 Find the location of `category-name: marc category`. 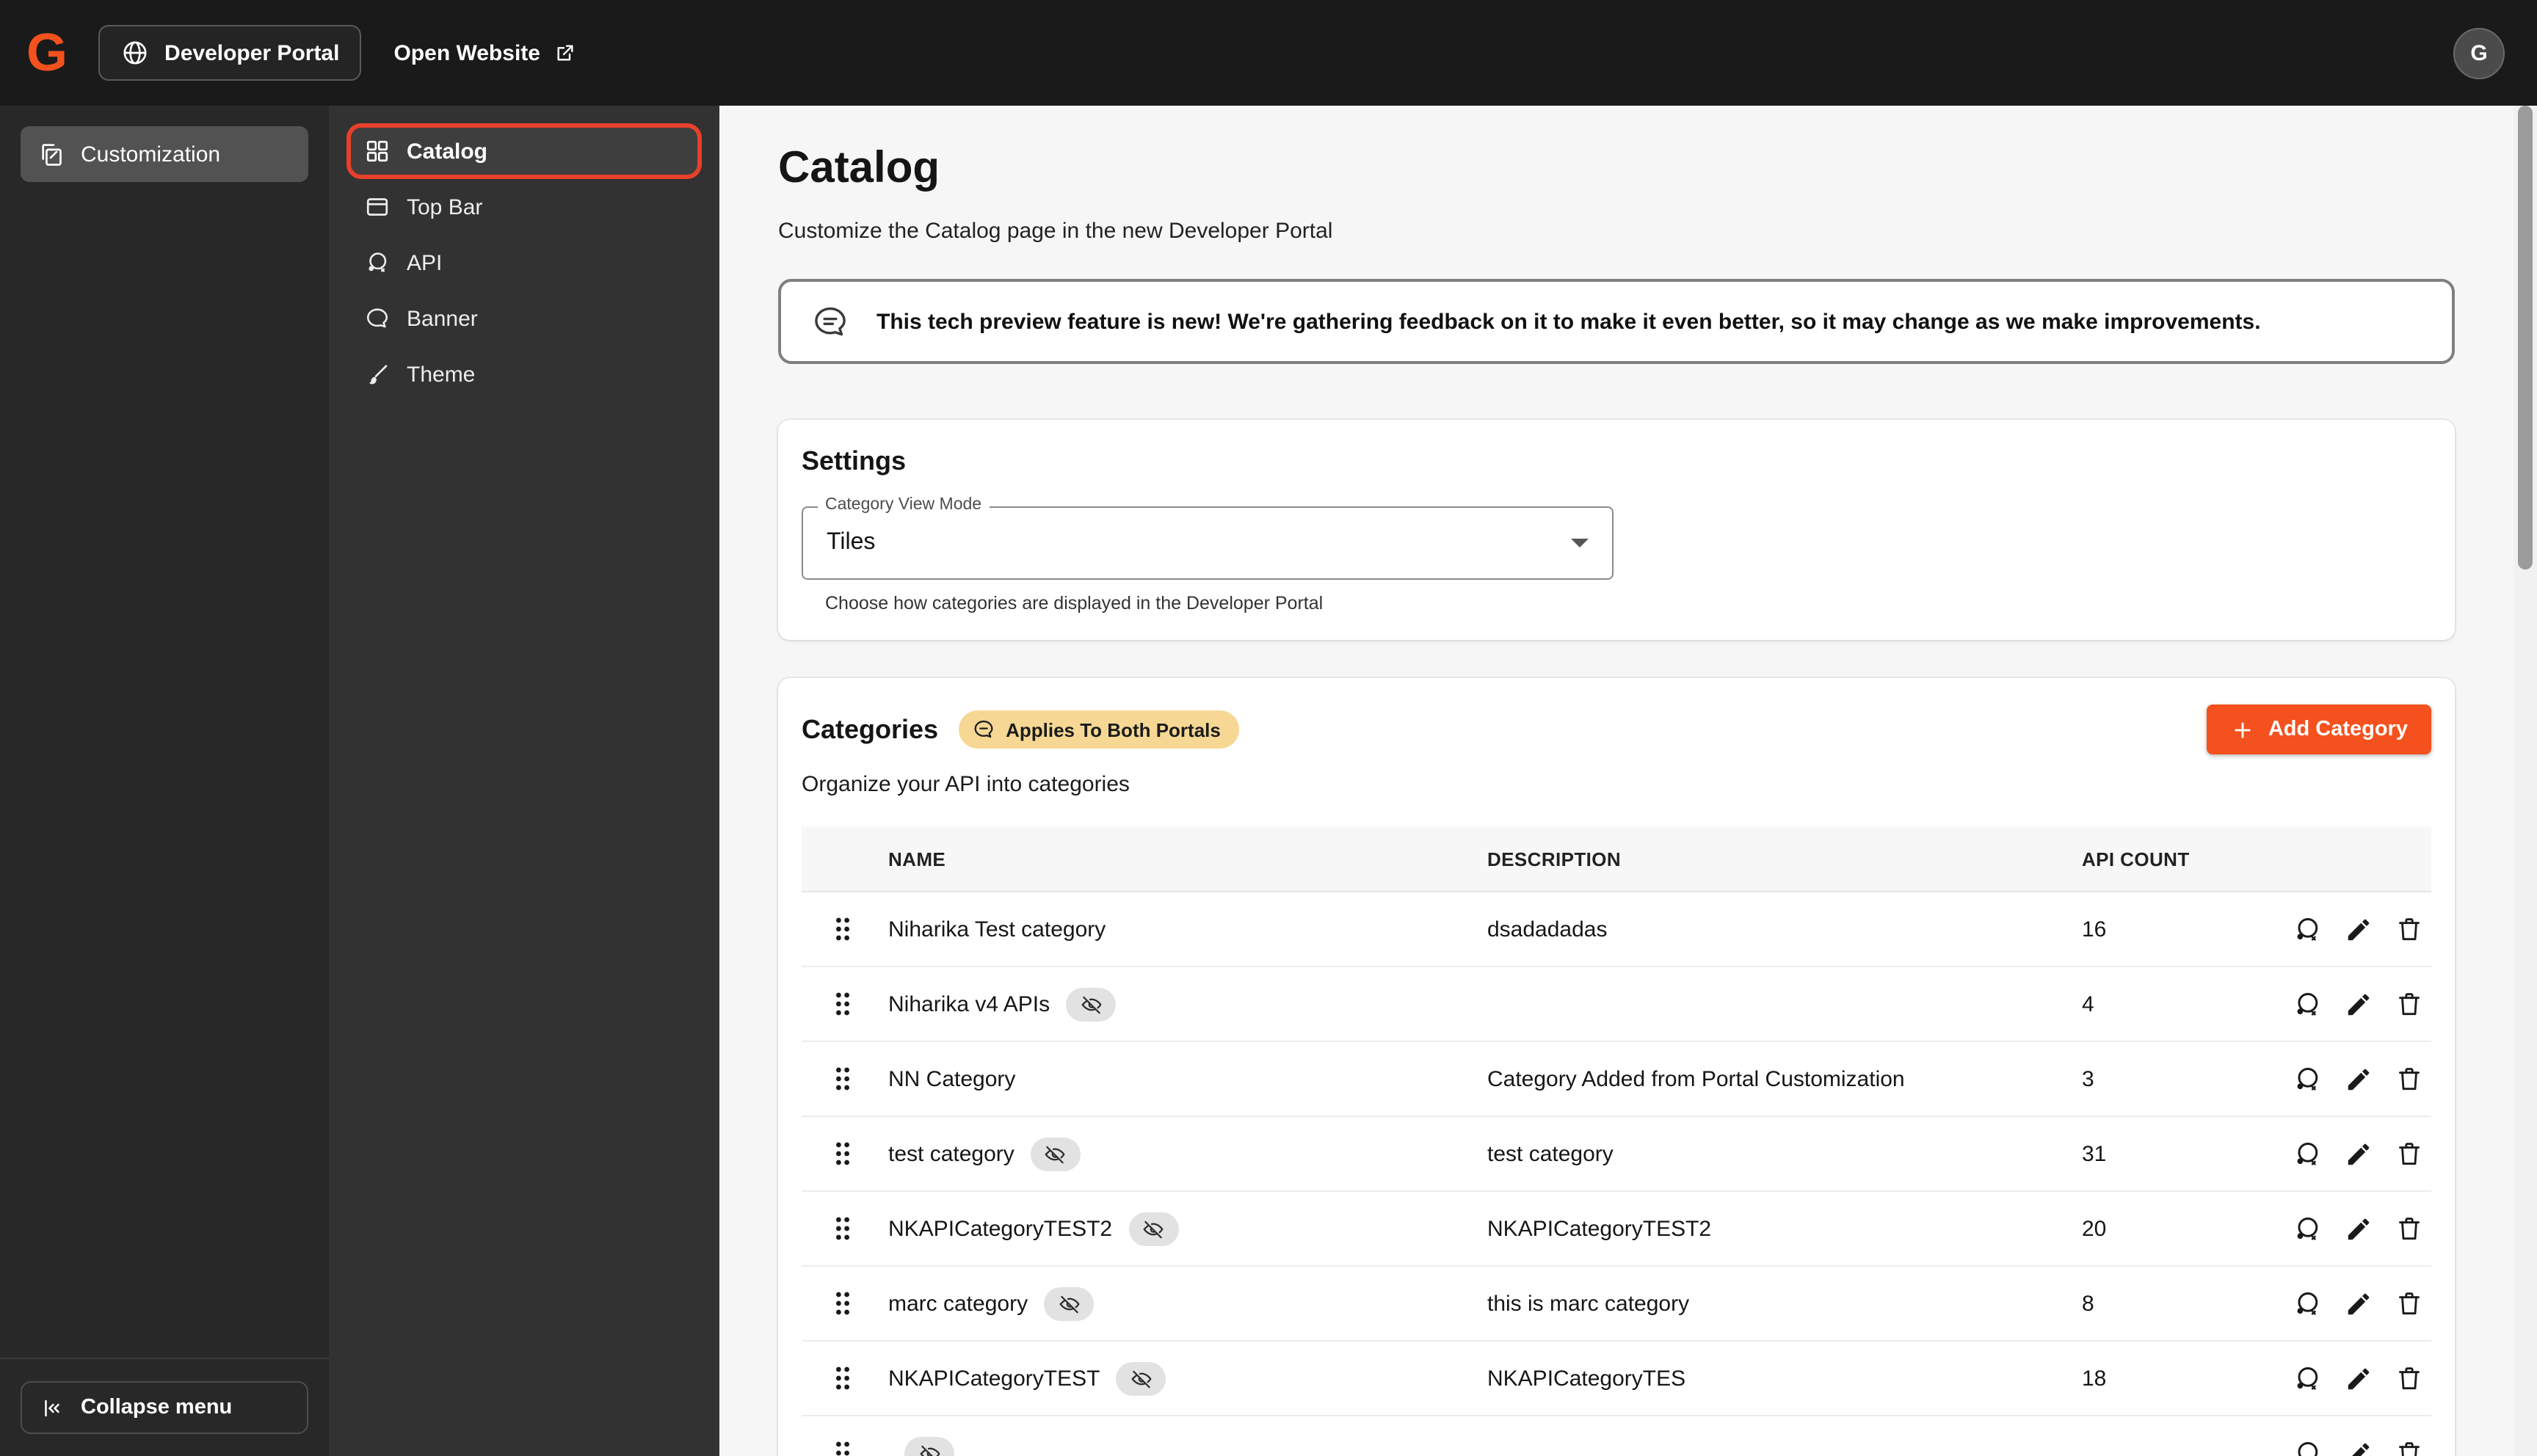

category-name: marc category is located at coordinates (958, 1303).